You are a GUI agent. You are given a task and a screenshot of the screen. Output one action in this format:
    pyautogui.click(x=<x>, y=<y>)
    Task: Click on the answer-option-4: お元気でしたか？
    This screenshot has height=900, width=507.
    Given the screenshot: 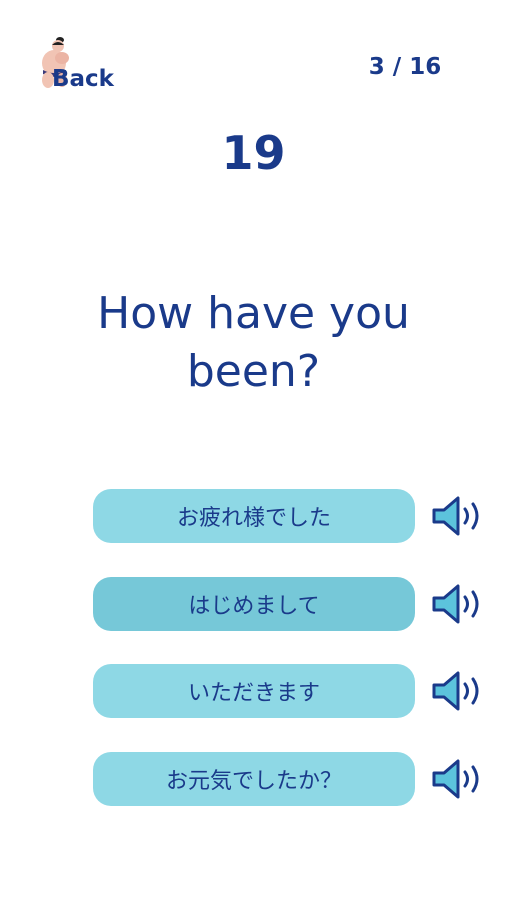 What is the action you would take?
    pyautogui.click(x=254, y=779)
    